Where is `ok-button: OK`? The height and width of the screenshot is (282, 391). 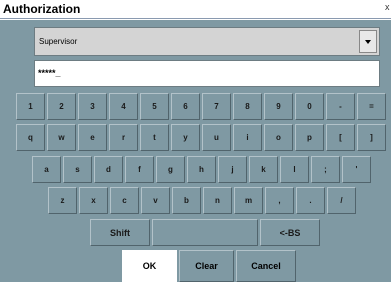
ok-button: OK is located at coordinates (149, 266).